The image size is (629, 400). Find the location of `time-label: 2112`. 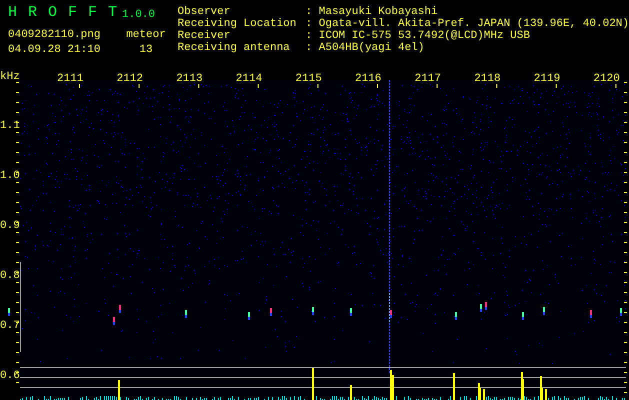

time-label: 2112 is located at coordinates (129, 79).